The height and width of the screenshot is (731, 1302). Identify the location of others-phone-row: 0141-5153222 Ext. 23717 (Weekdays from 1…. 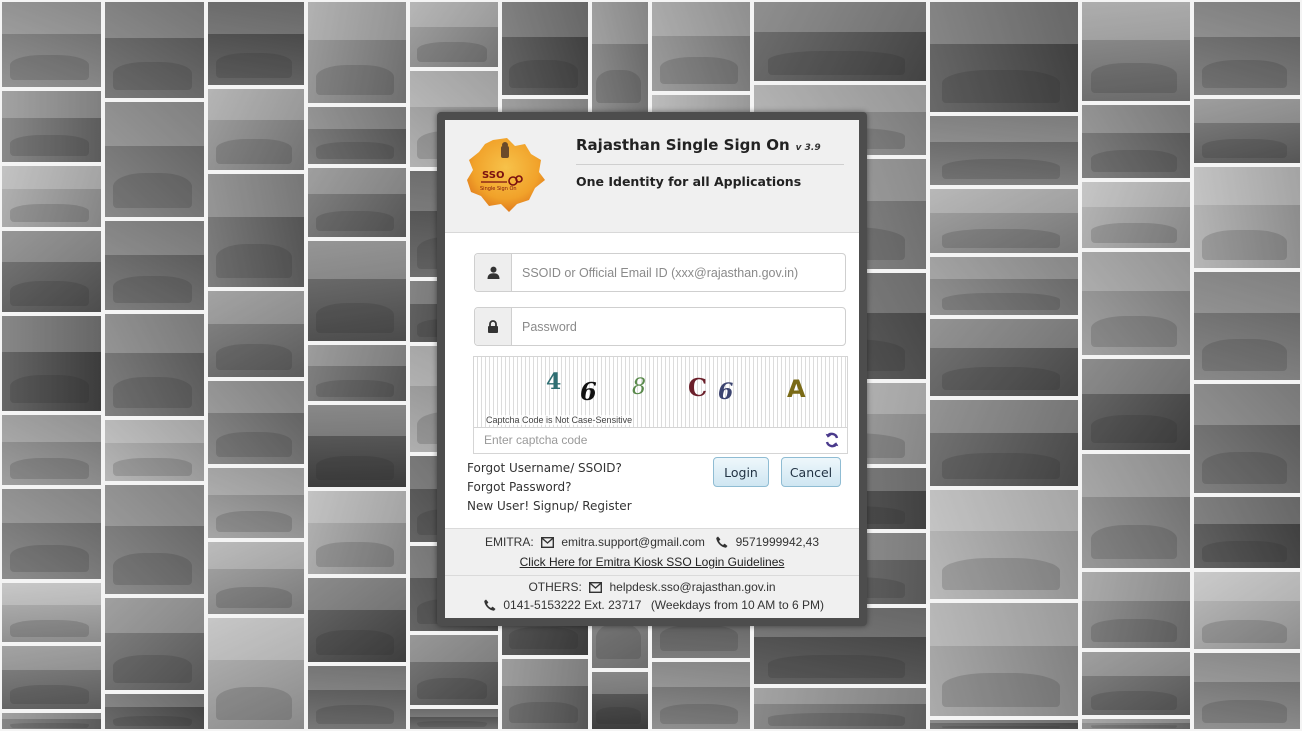
(652, 606).